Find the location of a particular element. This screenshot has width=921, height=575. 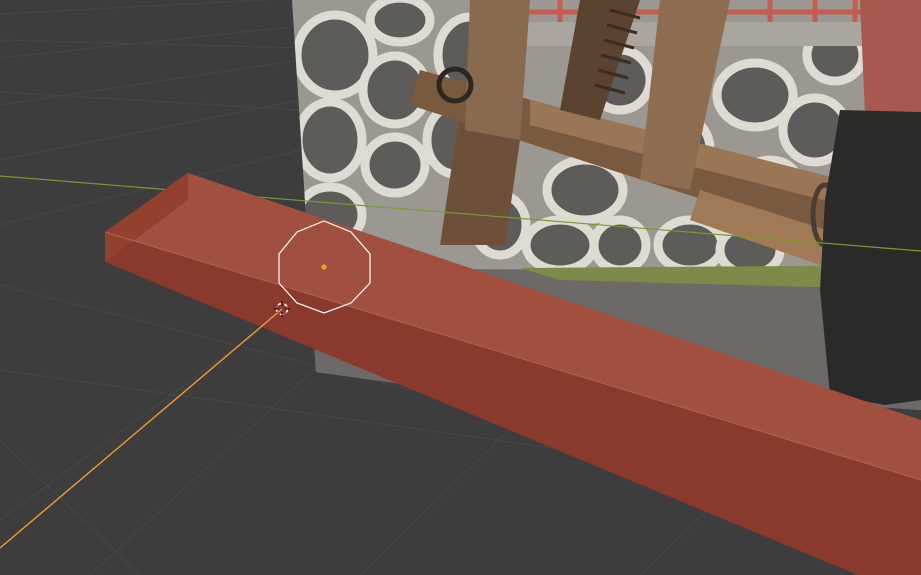

person-trousers is located at coordinates (870, 257).